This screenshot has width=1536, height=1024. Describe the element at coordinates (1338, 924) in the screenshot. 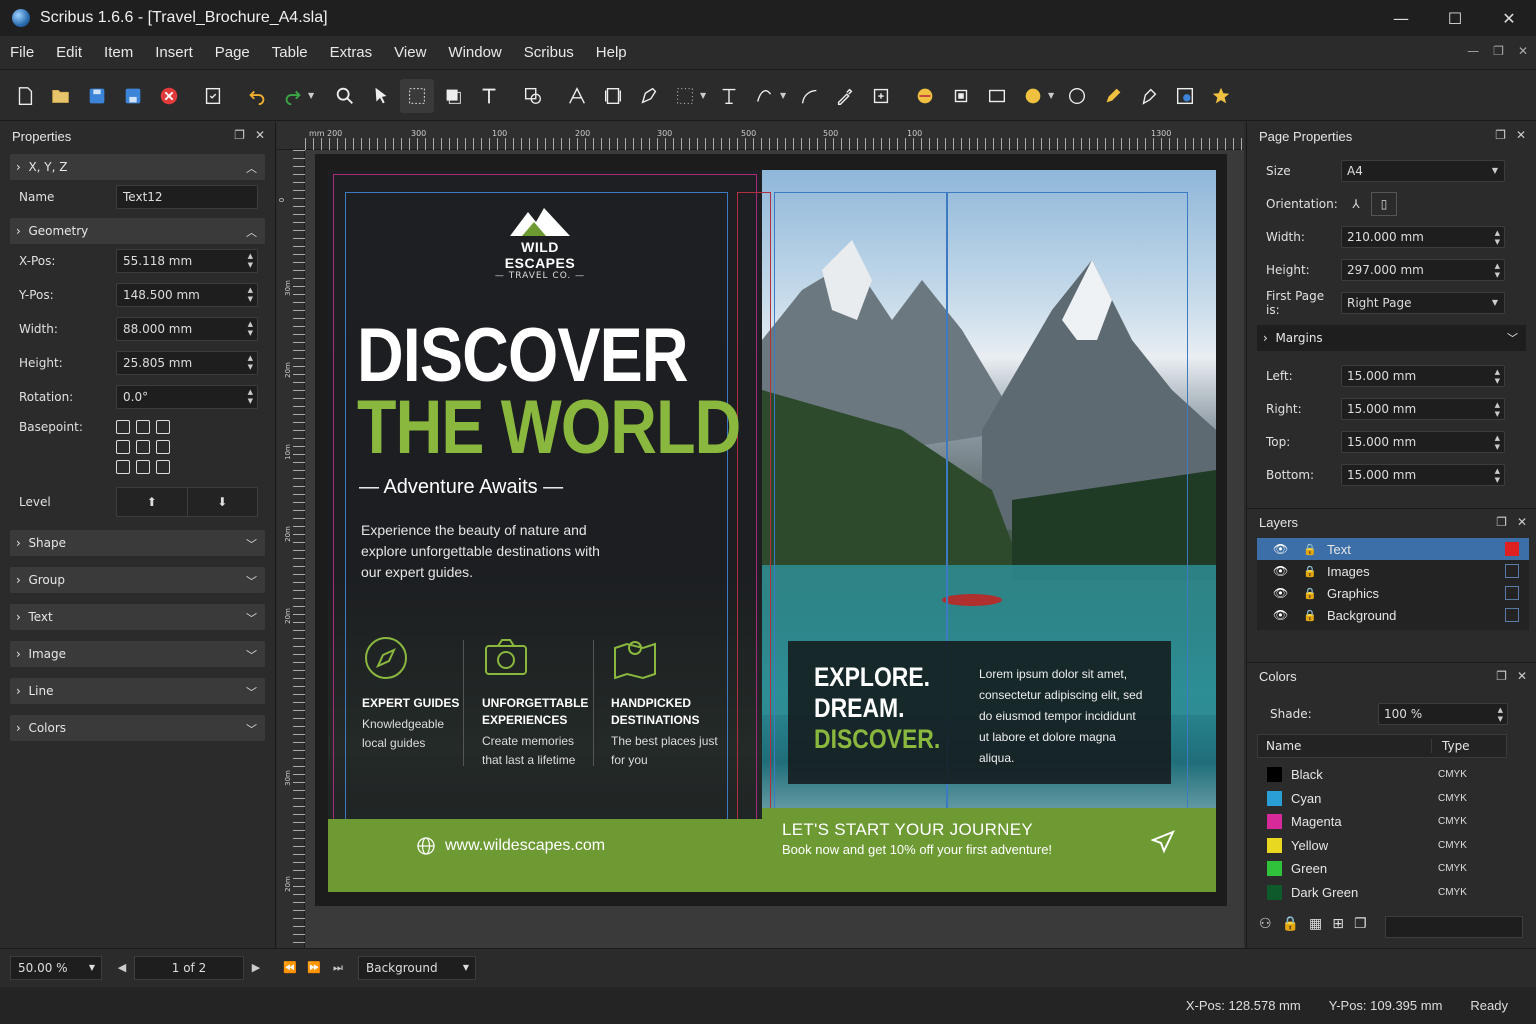

I see `duplicate-color-icon: ⊞` at that location.